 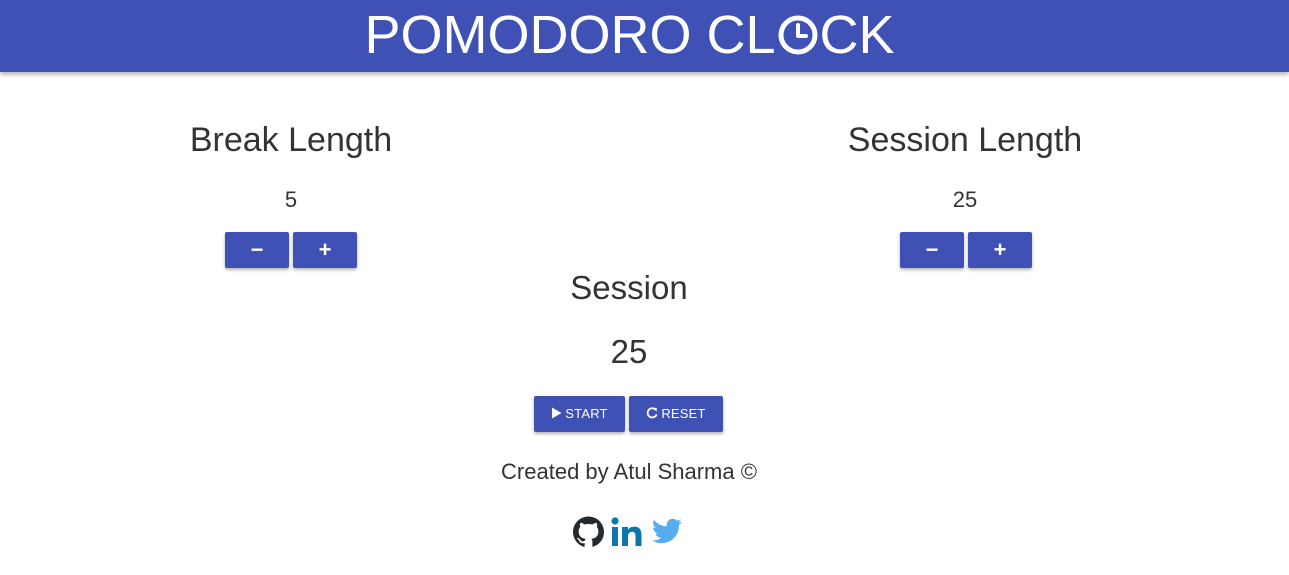 I want to click on refresh-icon, so click(x=652, y=415).